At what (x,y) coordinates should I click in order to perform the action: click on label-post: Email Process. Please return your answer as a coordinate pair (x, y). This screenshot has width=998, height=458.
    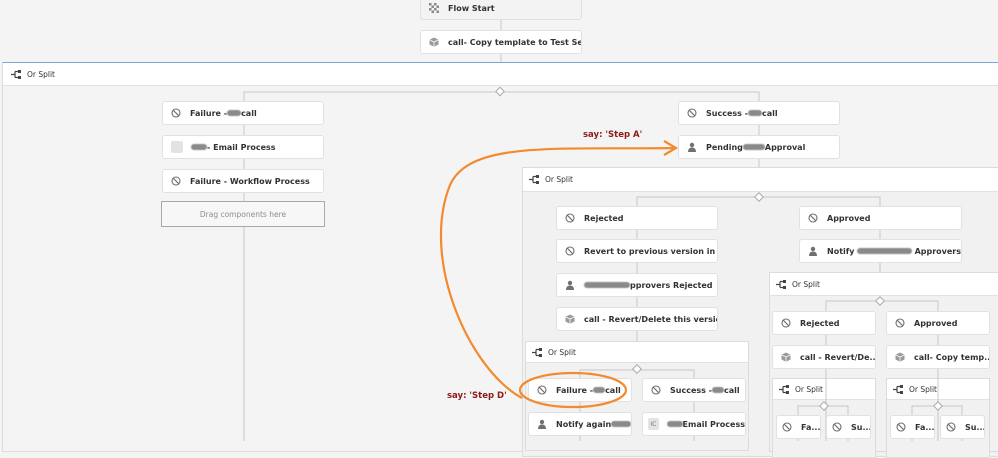
    Looking at the image, I should click on (713, 424).